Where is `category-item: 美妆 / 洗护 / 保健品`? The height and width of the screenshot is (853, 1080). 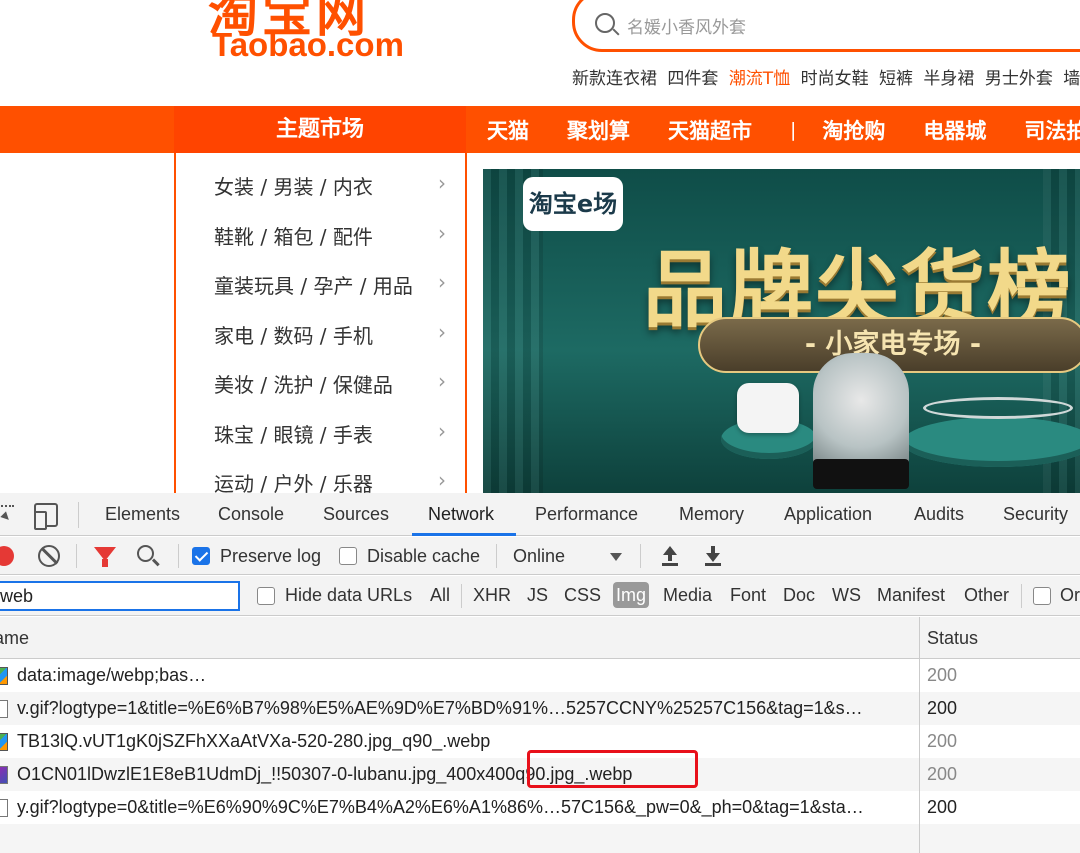 category-item: 美妆 / 洗护 / 保健品 is located at coordinates (303, 383).